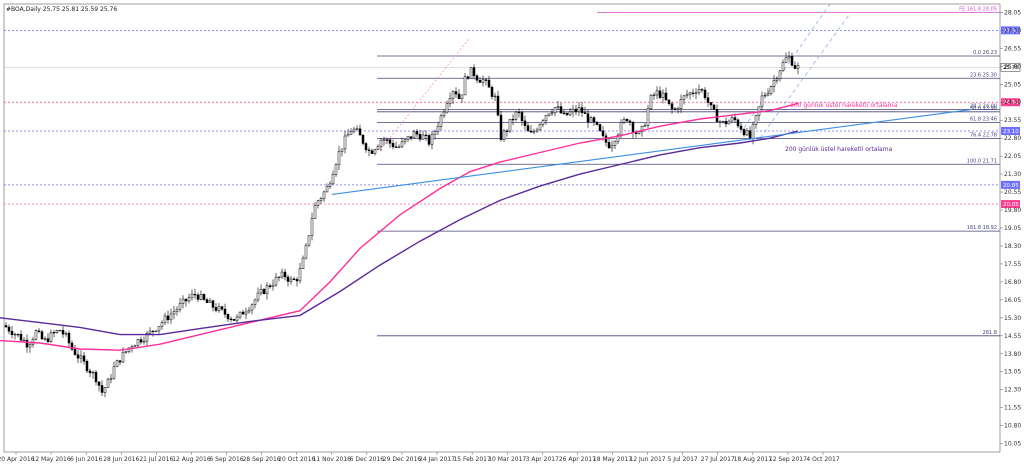 Image resolution: width=1024 pixels, height=468 pixels. I want to click on x-tick-label: 12 Aug 2016, so click(191, 459).